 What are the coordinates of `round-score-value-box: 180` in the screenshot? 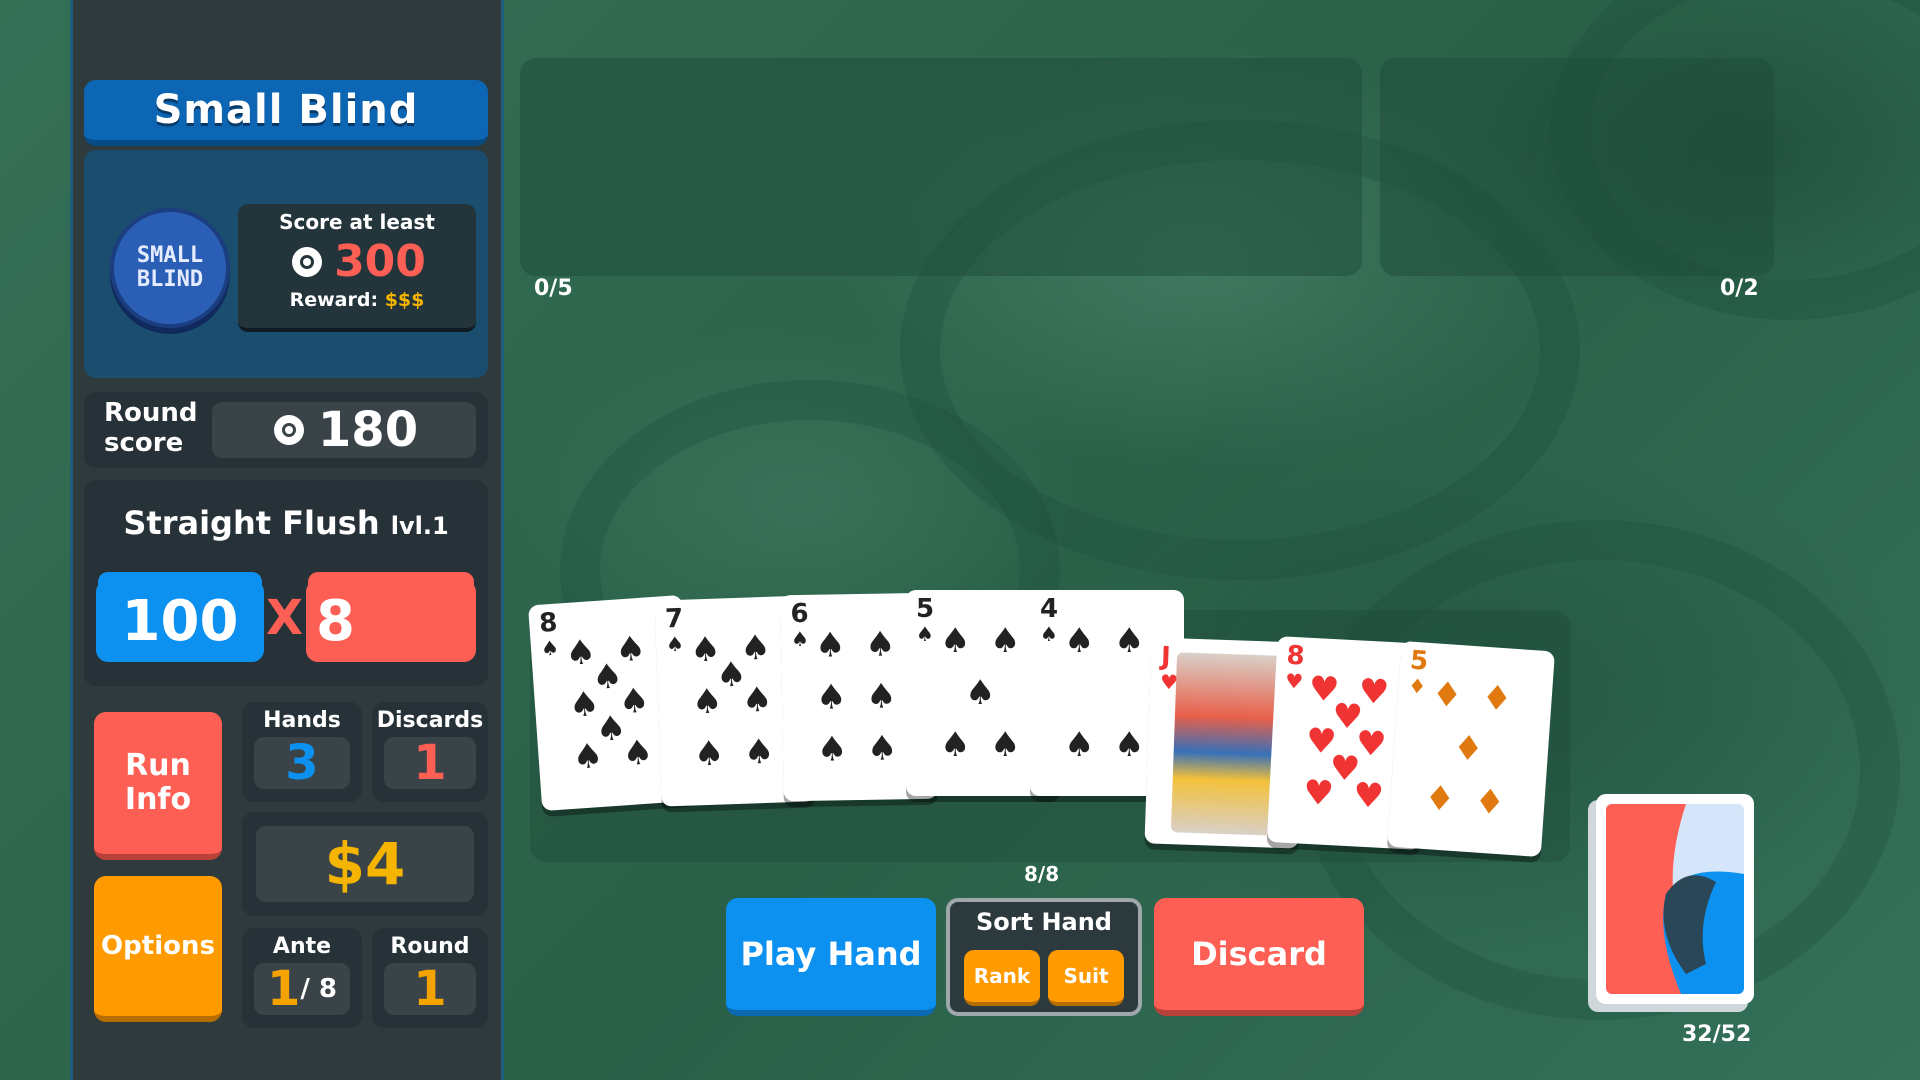 It's located at (344, 430).